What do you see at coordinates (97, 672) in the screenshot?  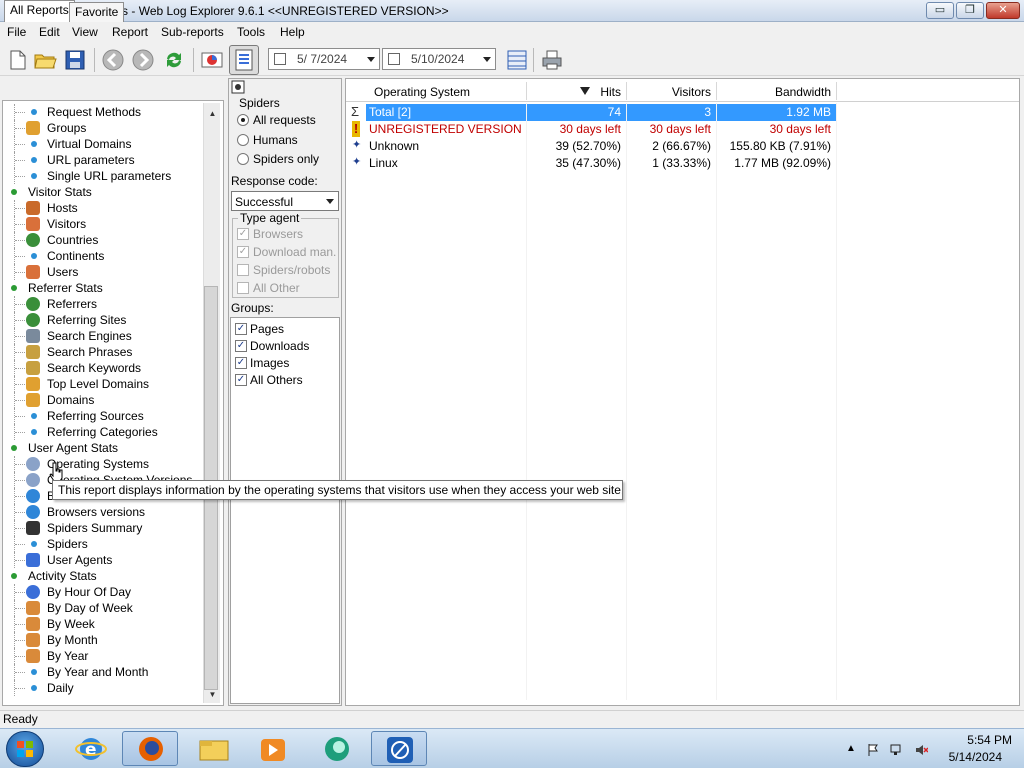 I see `tree-item-label: By Year and Month` at bounding box center [97, 672].